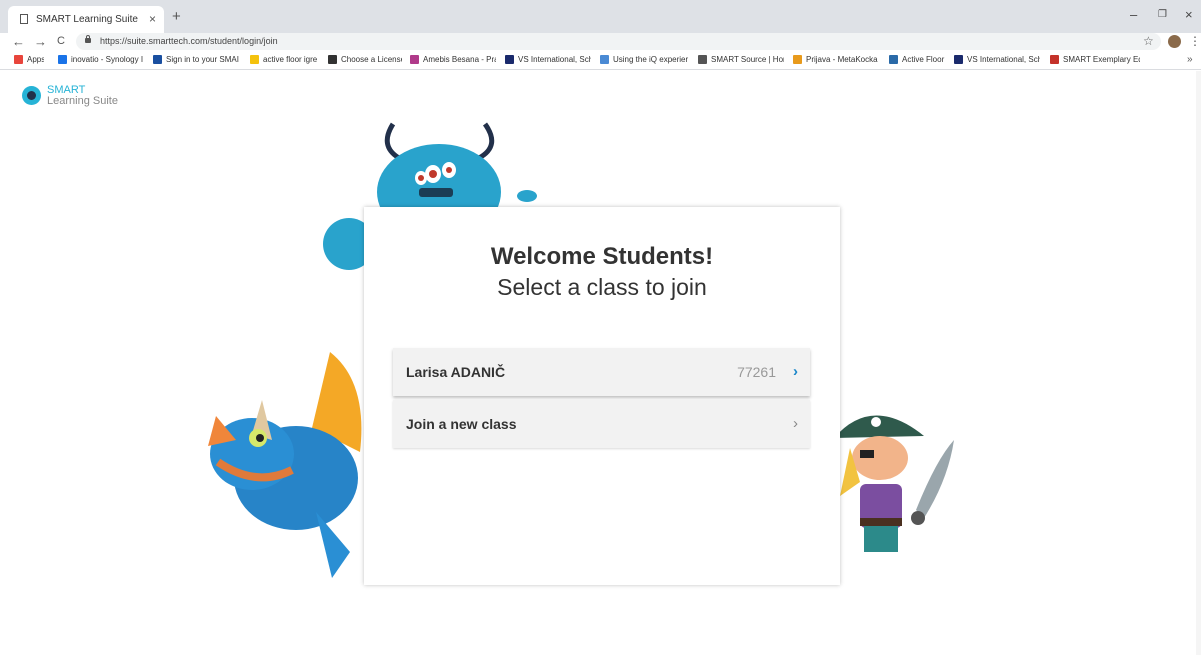 This screenshot has height=655, width=1201. Describe the element at coordinates (88, 39) in the screenshot. I see `lock-icon` at that location.